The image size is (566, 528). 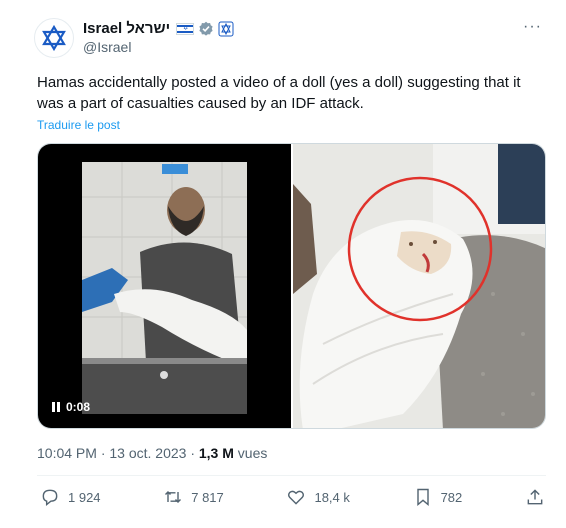 What do you see at coordinates (451, 497) in the screenshot?
I see `bookmark-count: 782` at bounding box center [451, 497].